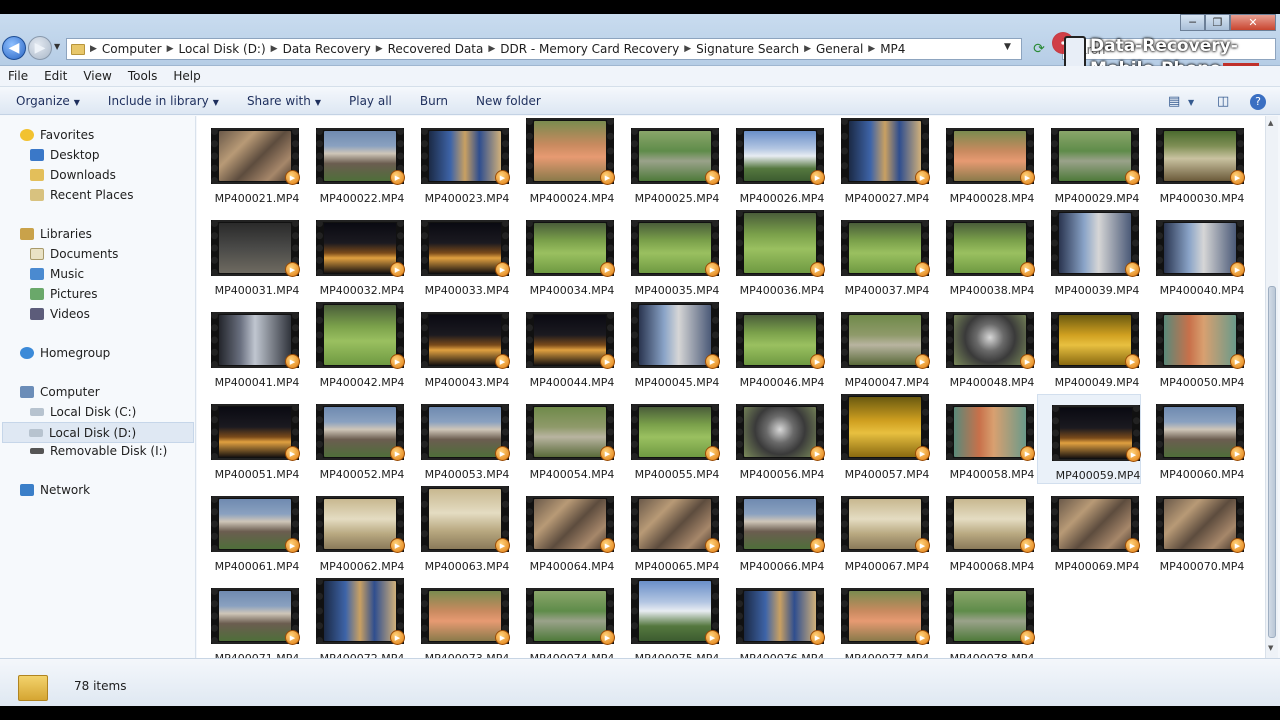 The height and width of the screenshot is (720, 1280). What do you see at coordinates (1192, 22) in the screenshot?
I see `minimize-button: ─` at bounding box center [1192, 22].